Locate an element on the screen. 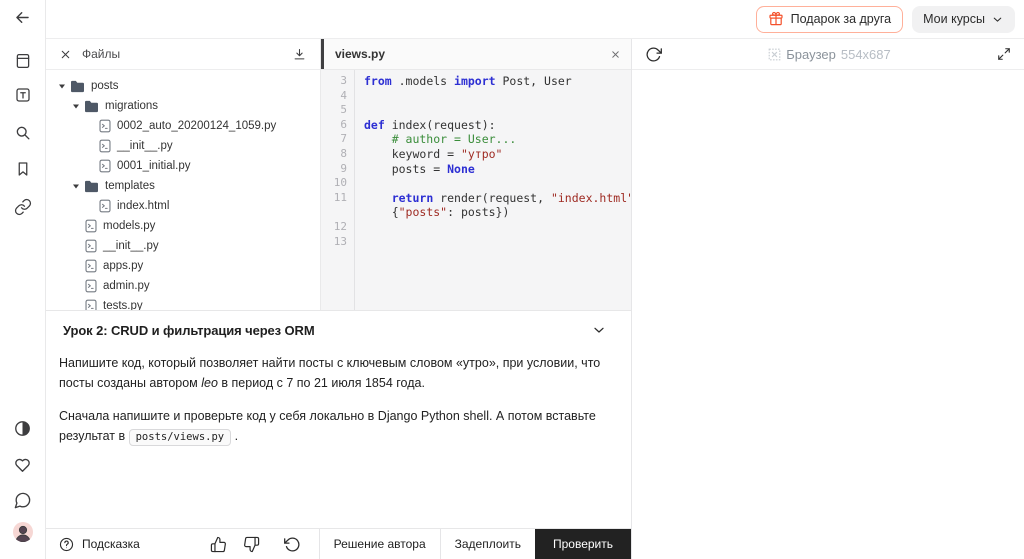  thumbs-down-icon is located at coordinates (251, 544).